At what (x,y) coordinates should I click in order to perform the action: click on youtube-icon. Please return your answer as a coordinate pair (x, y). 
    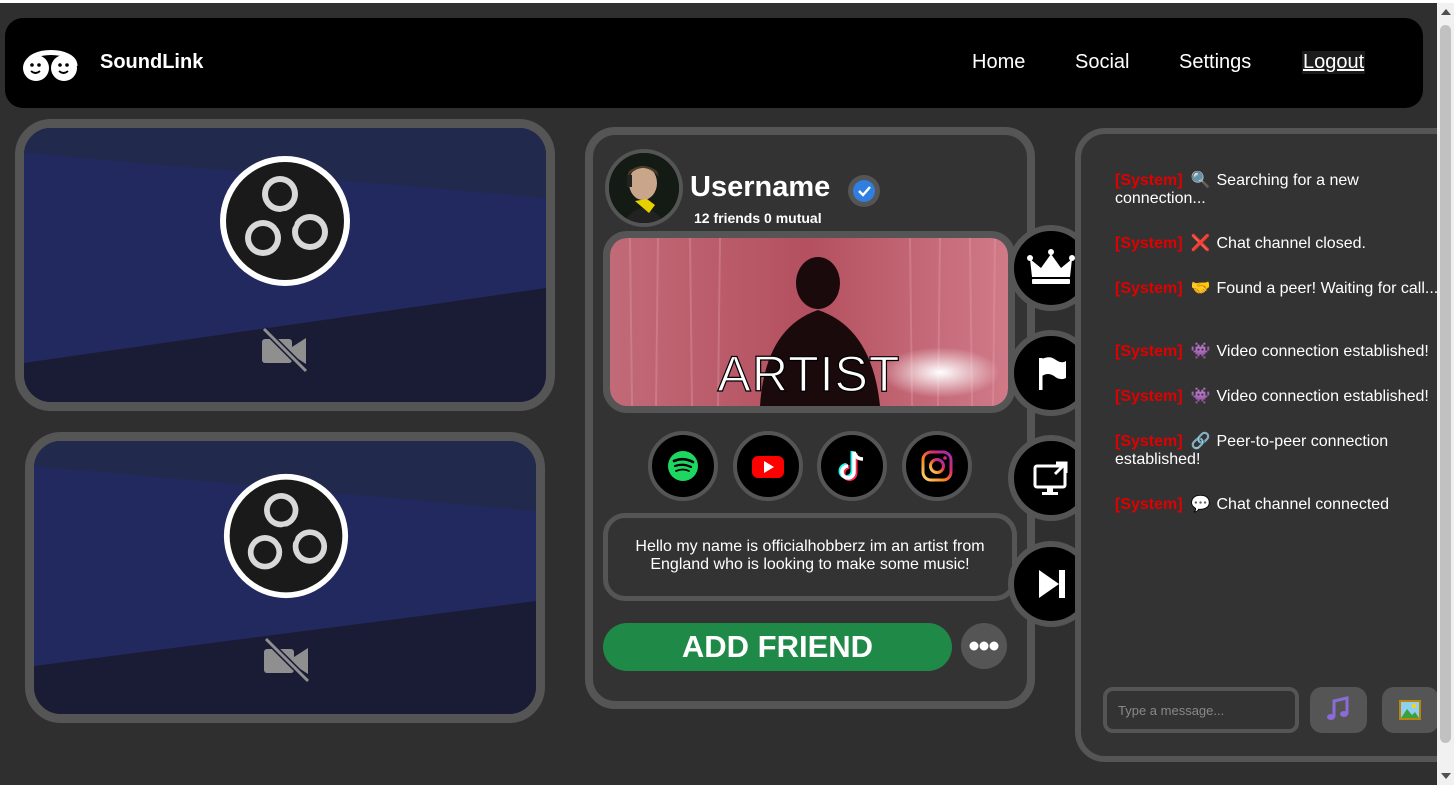
    Looking at the image, I should click on (768, 467).